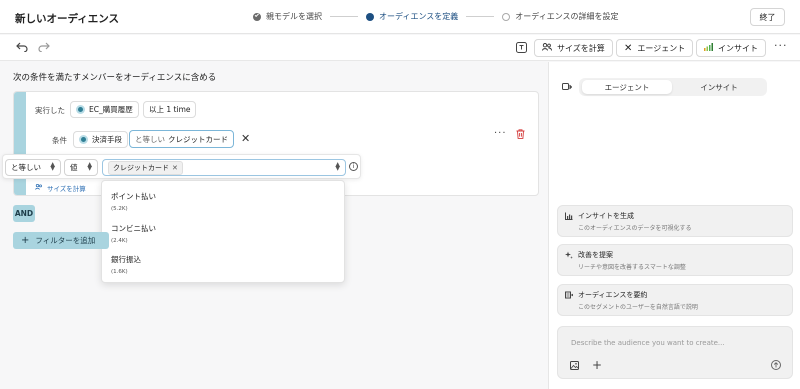  Describe the element at coordinates (59, 140) in the screenshot. I see `condition-label: 条件` at that location.